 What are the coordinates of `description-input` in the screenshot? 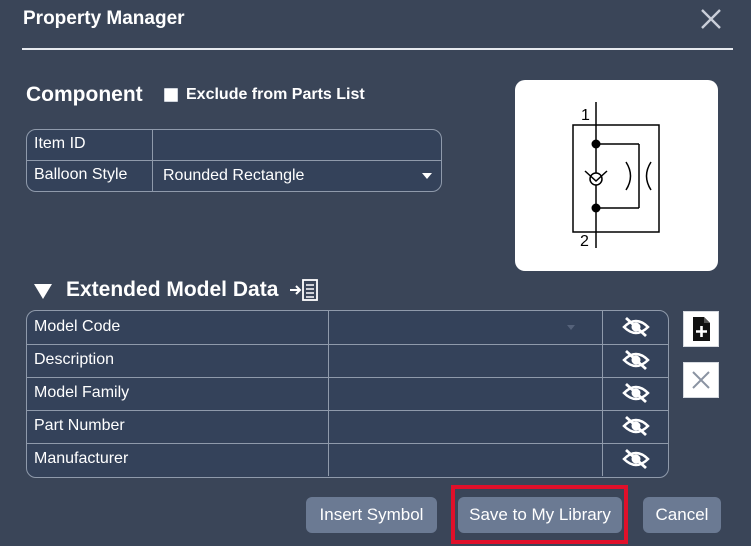 It's located at (465, 360).